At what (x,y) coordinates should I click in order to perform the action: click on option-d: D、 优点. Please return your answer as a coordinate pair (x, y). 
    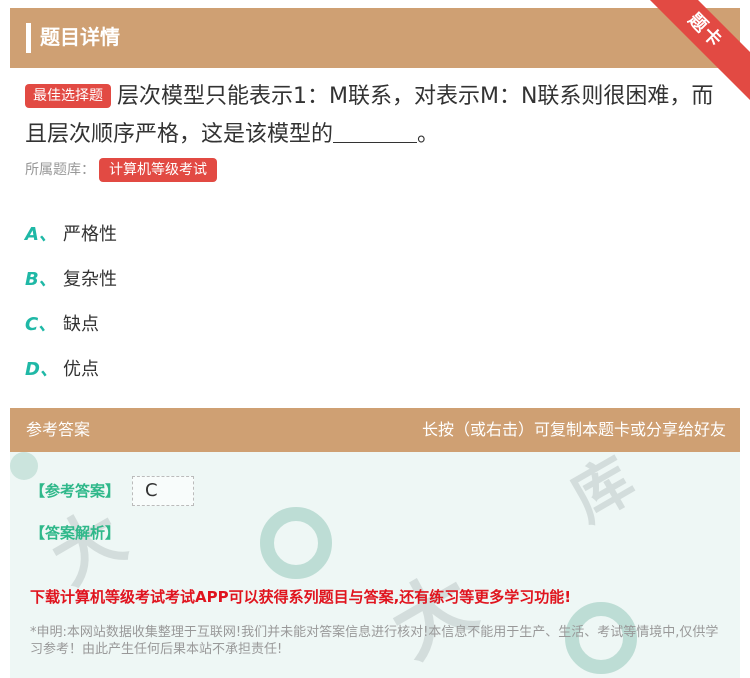
    Looking at the image, I should click on (375, 367).